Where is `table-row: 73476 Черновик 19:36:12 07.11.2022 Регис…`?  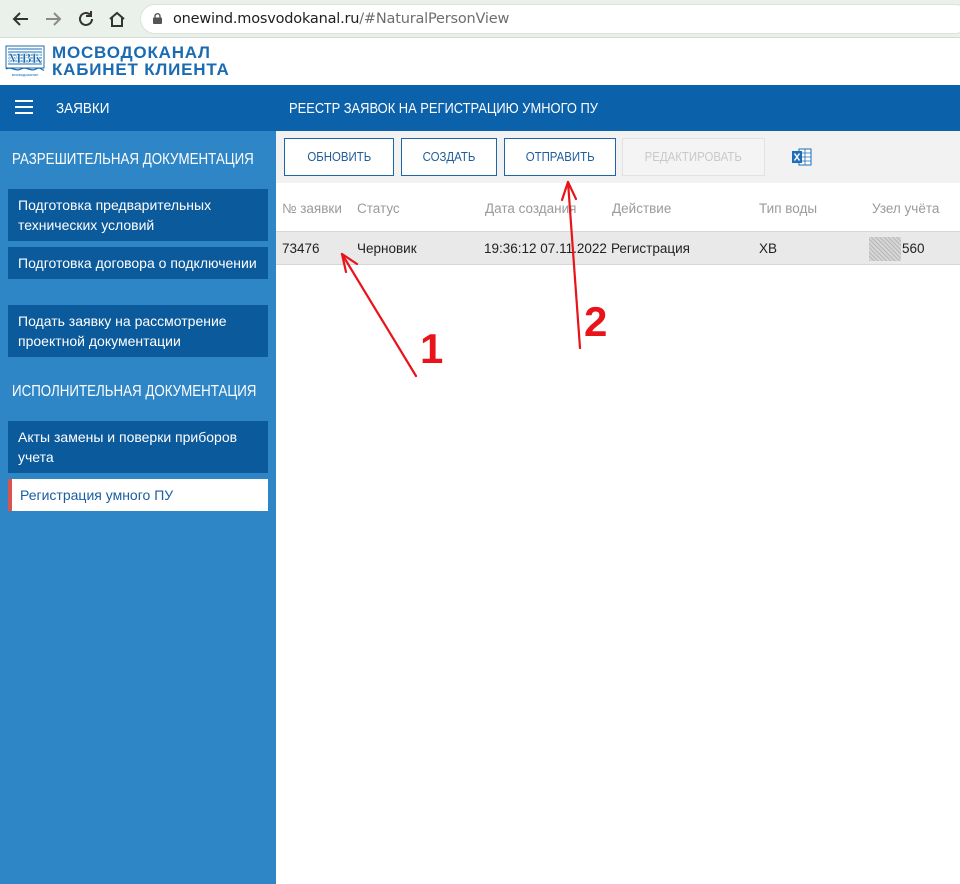 table-row: 73476 Черновик 19:36:12 07.11.2022 Регис… is located at coordinates (618, 248).